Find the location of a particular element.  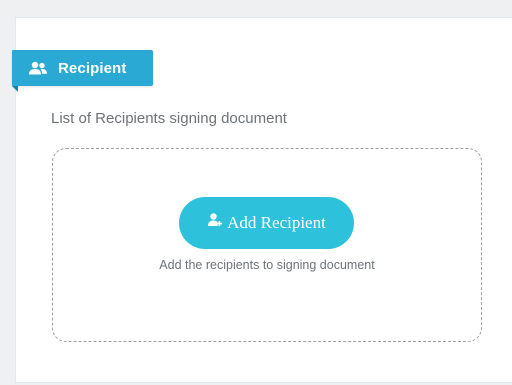

add-recipient-button: Add Recipient is located at coordinates (266, 223).